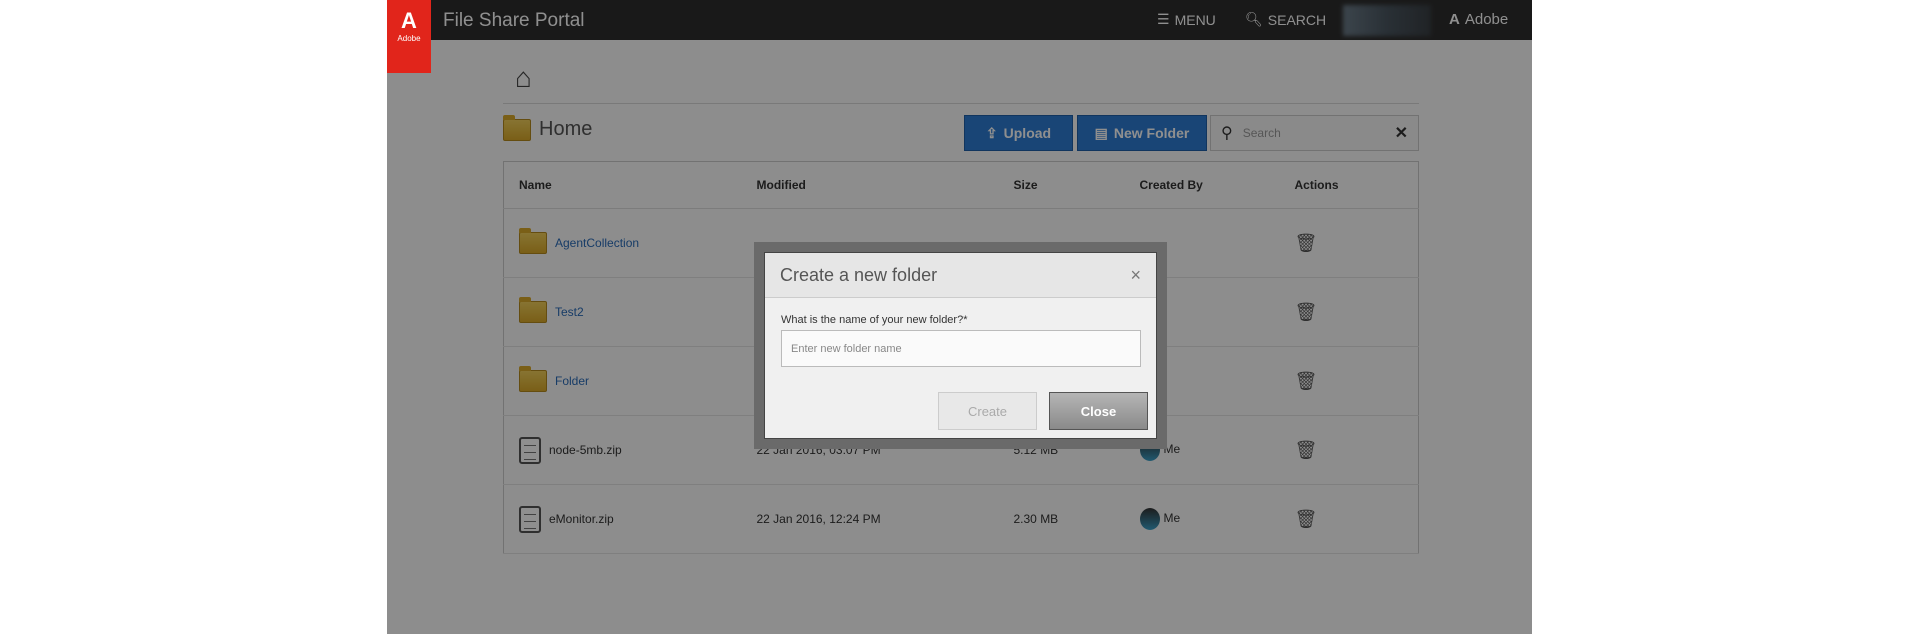 This screenshot has width=1920, height=634. Describe the element at coordinates (409, 36) in the screenshot. I see `adobe-logo: A Adobe` at that location.